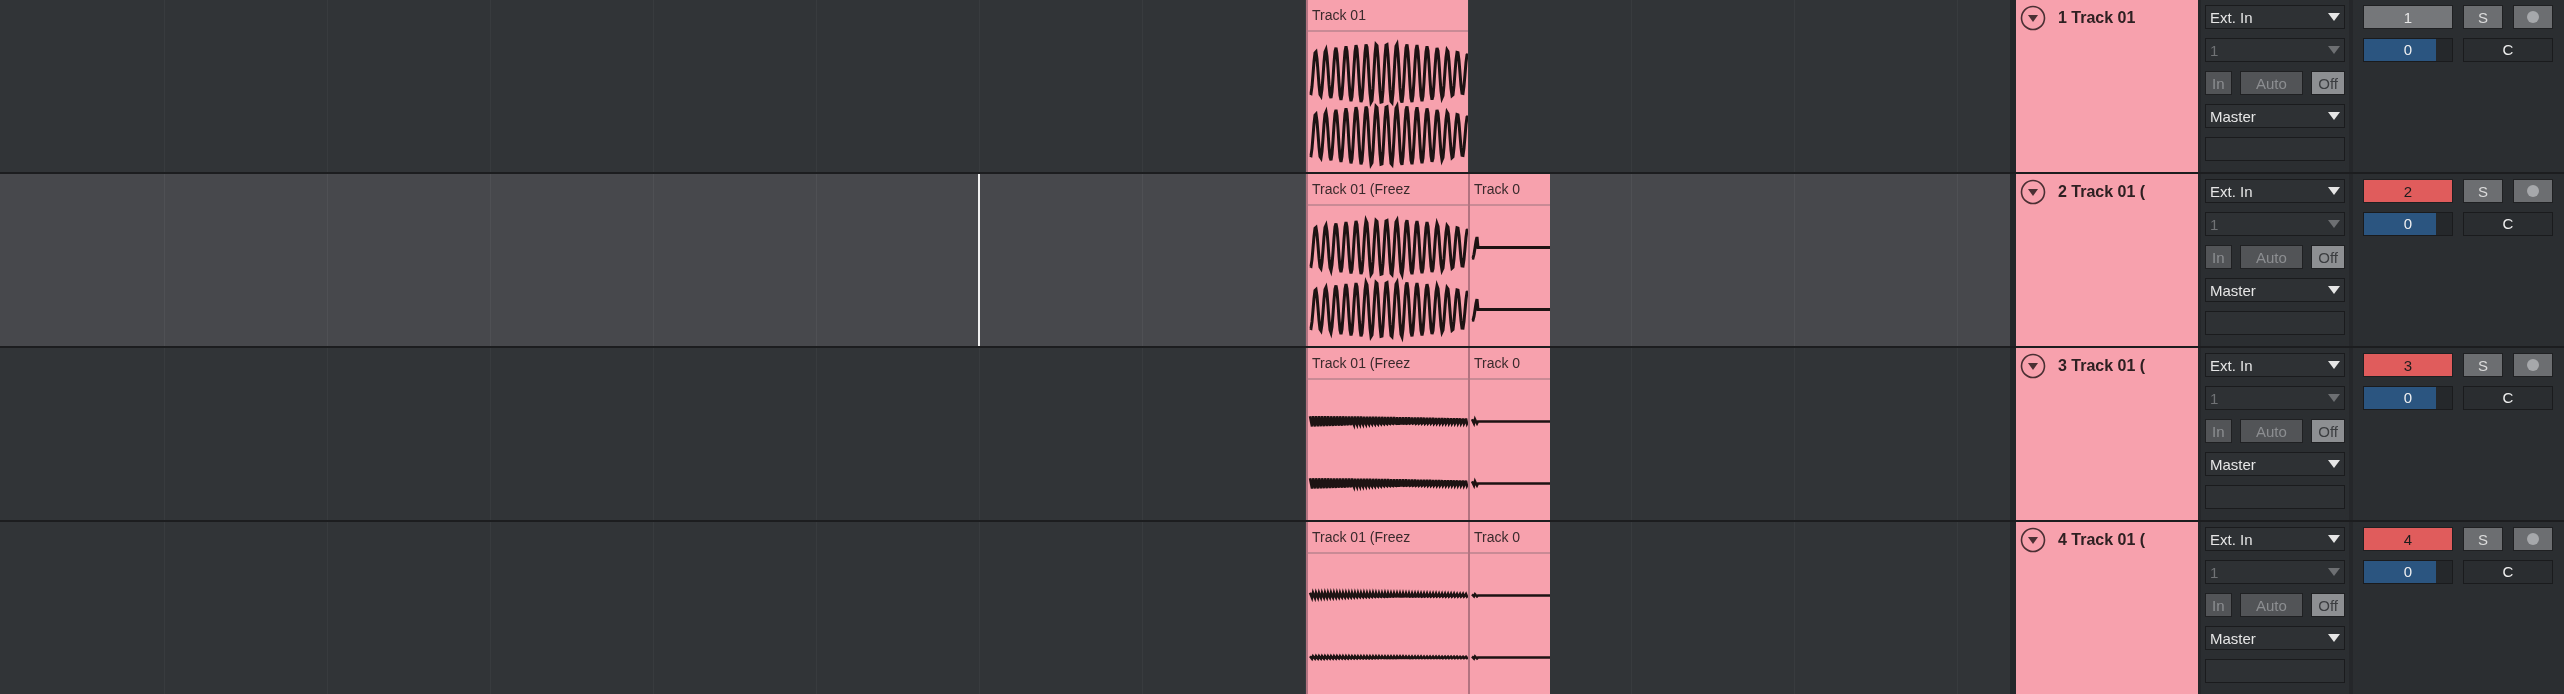  Describe the element at coordinates (2408, 191) in the screenshot. I see `track-activator-button: 2` at that location.